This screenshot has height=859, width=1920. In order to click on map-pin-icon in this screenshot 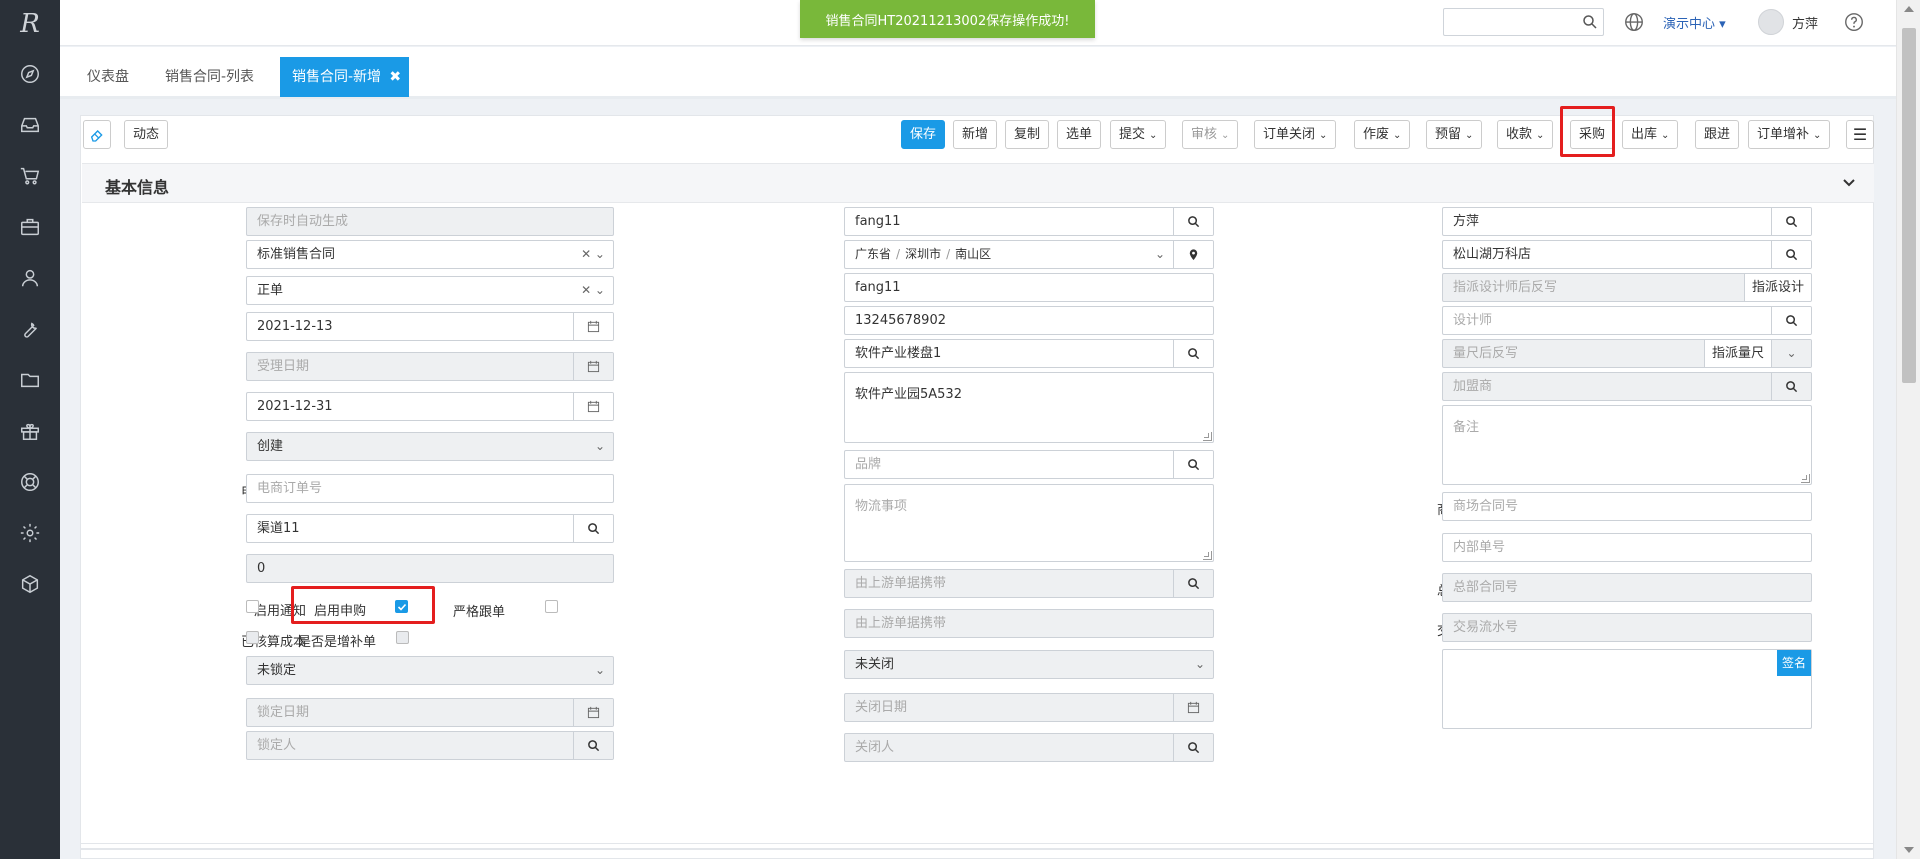, I will do `click(1193, 254)`.